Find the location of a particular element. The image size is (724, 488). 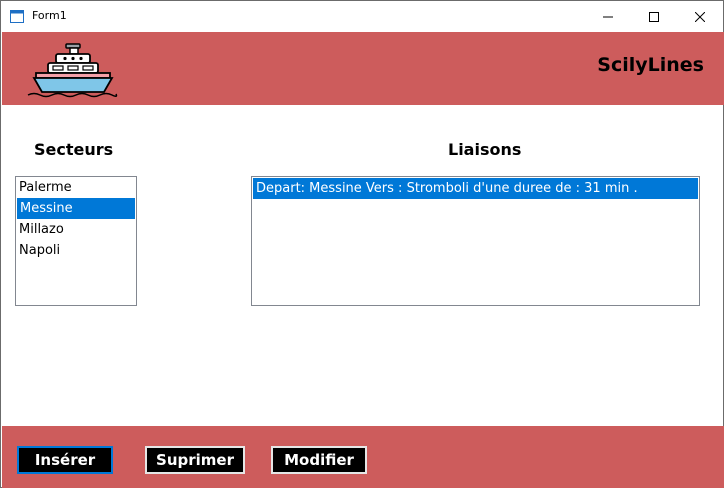

minimize-icon is located at coordinates (608, 16).